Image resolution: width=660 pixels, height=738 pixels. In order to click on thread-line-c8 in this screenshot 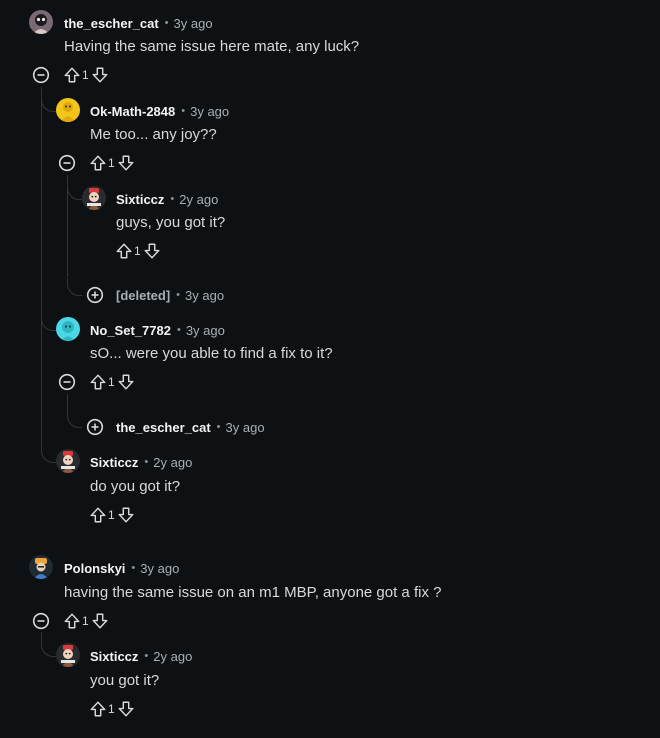, I will do `click(41, 636)`.